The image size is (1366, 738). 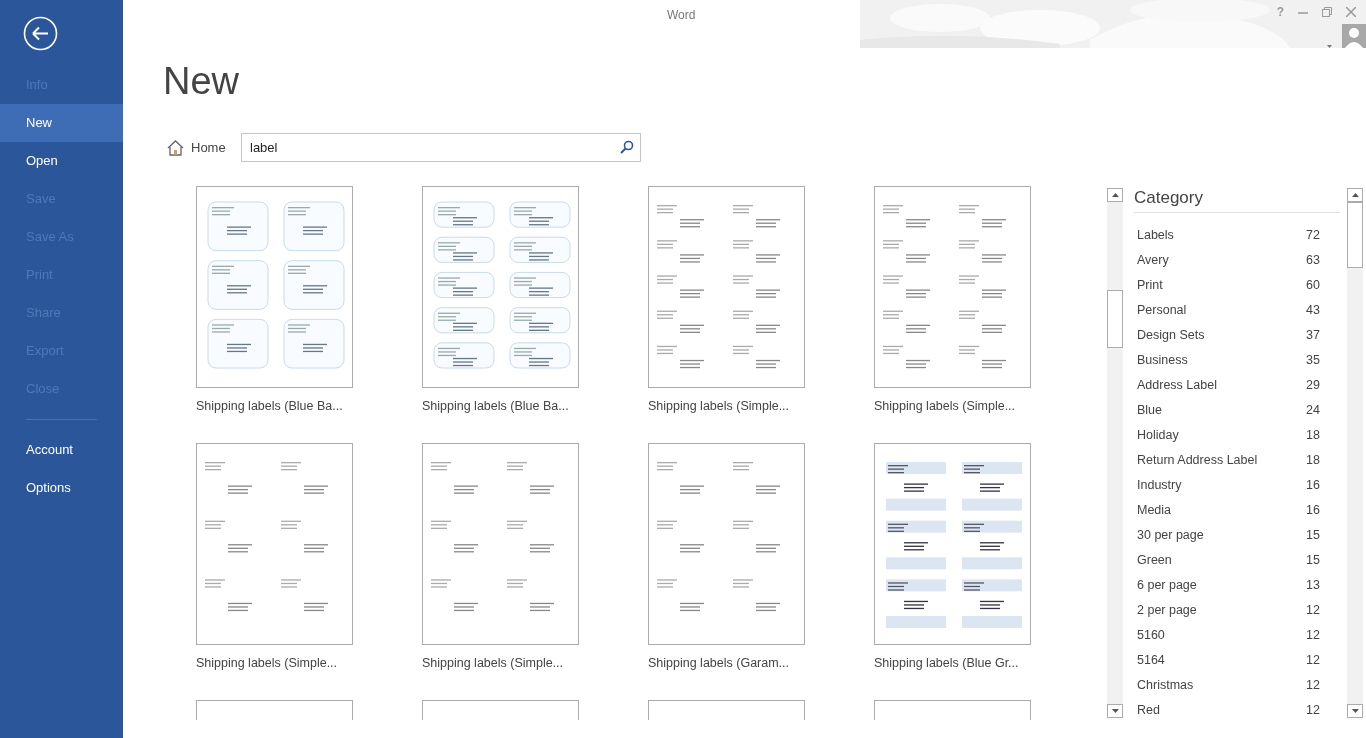 What do you see at coordinates (1151, 661) in the screenshot?
I see `category-label: 5164` at bounding box center [1151, 661].